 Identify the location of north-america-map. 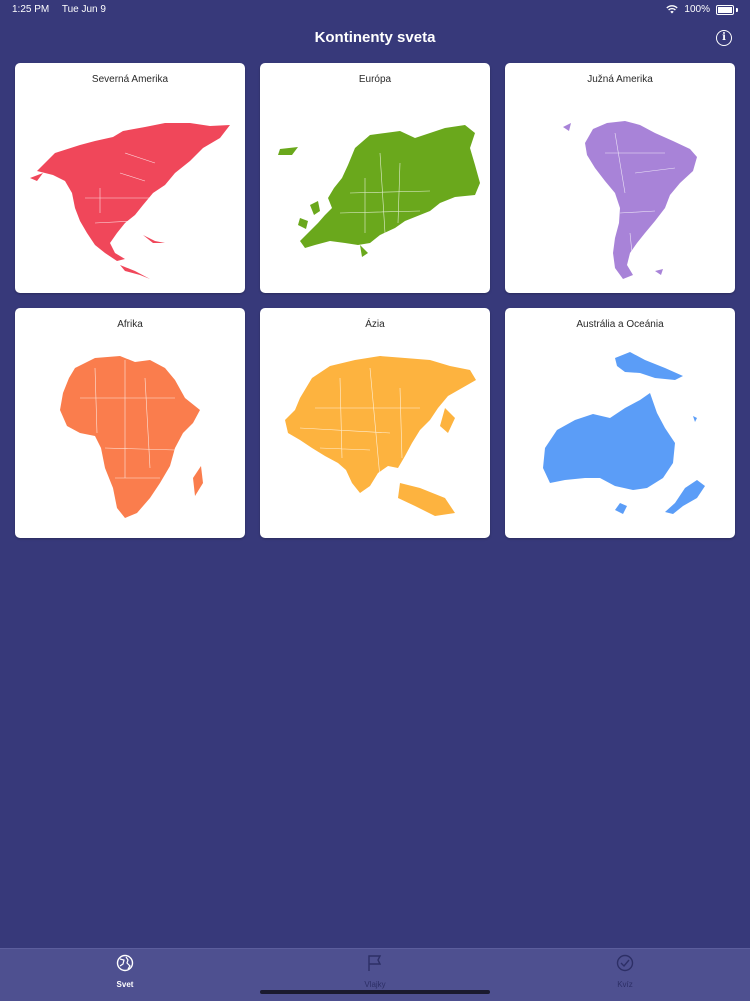
(130, 201).